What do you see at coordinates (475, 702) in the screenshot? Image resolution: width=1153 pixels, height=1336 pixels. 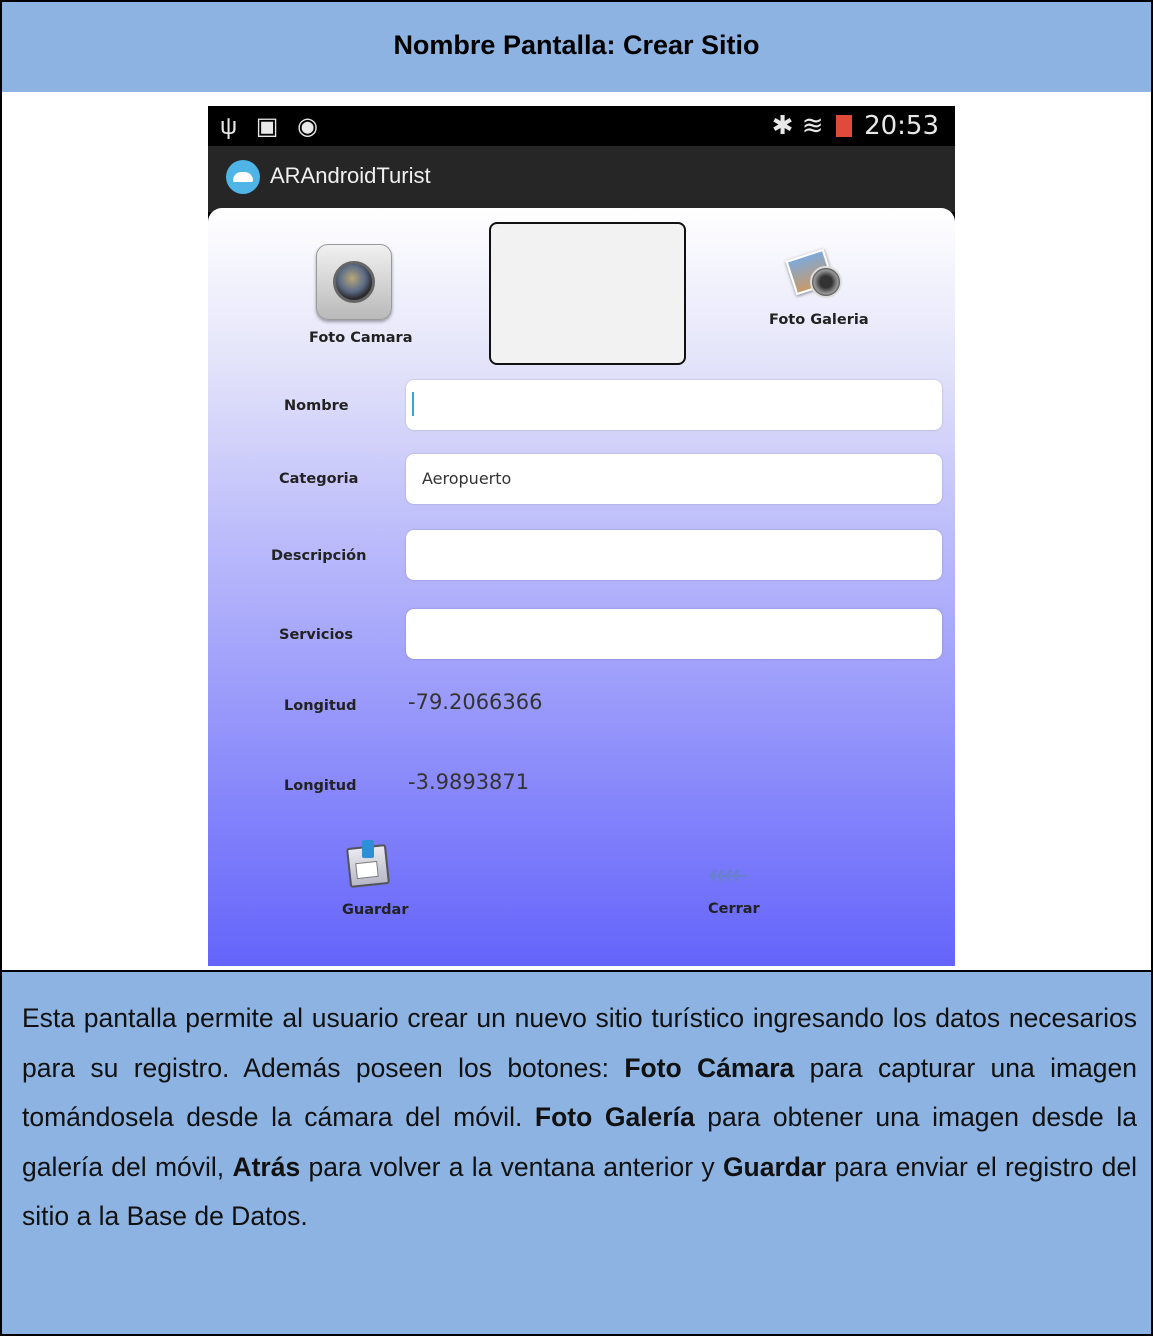 I see `longitud-value: -79.2066366` at bounding box center [475, 702].